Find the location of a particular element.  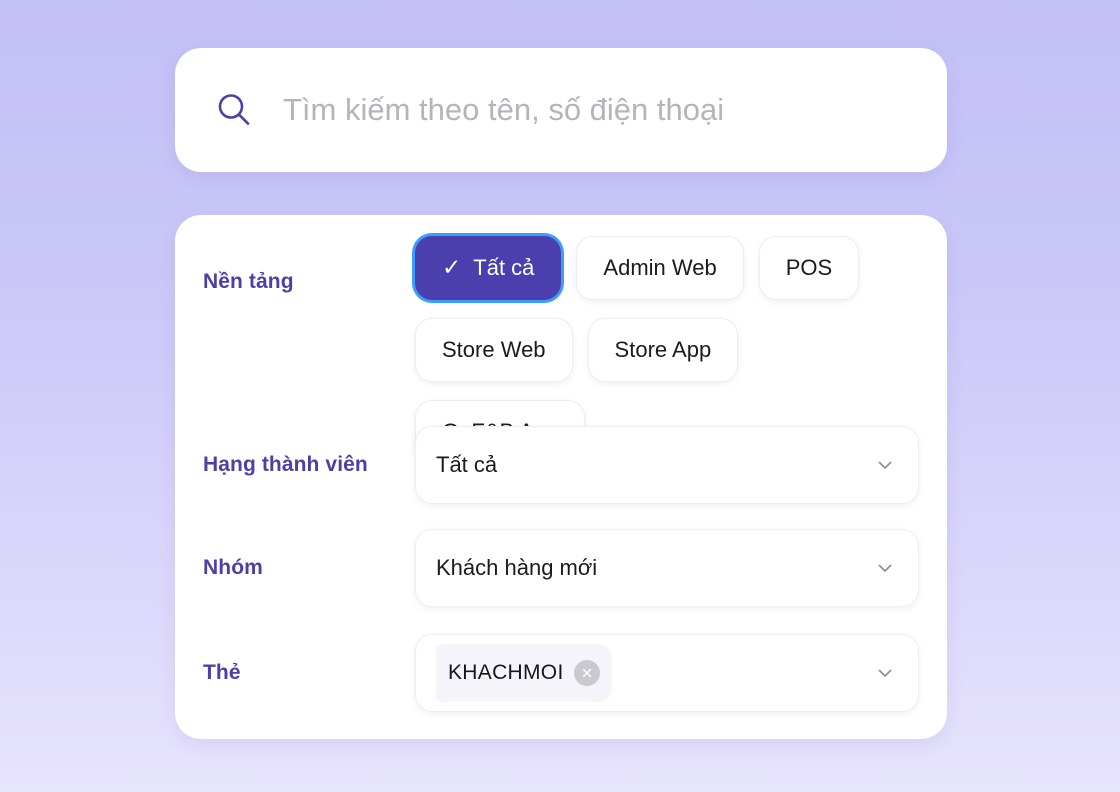

tag-chip-khachmoi: KHACHMOI is located at coordinates (524, 673).